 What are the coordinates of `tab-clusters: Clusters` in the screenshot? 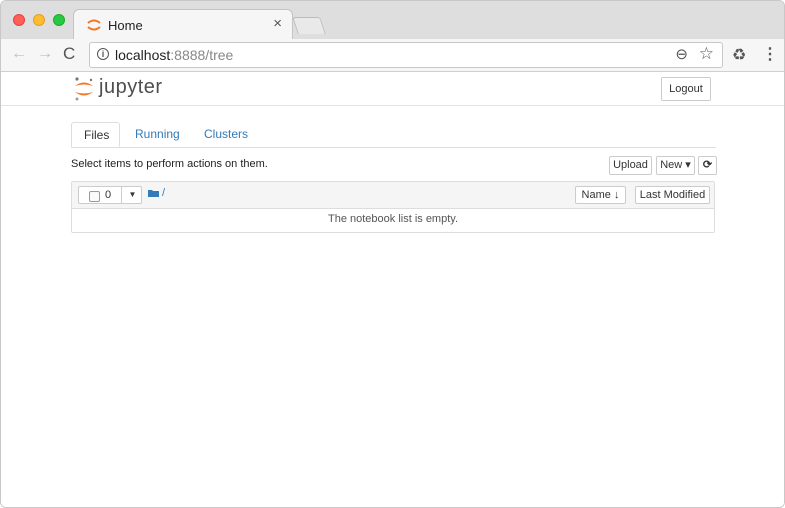 It's located at (226, 134).